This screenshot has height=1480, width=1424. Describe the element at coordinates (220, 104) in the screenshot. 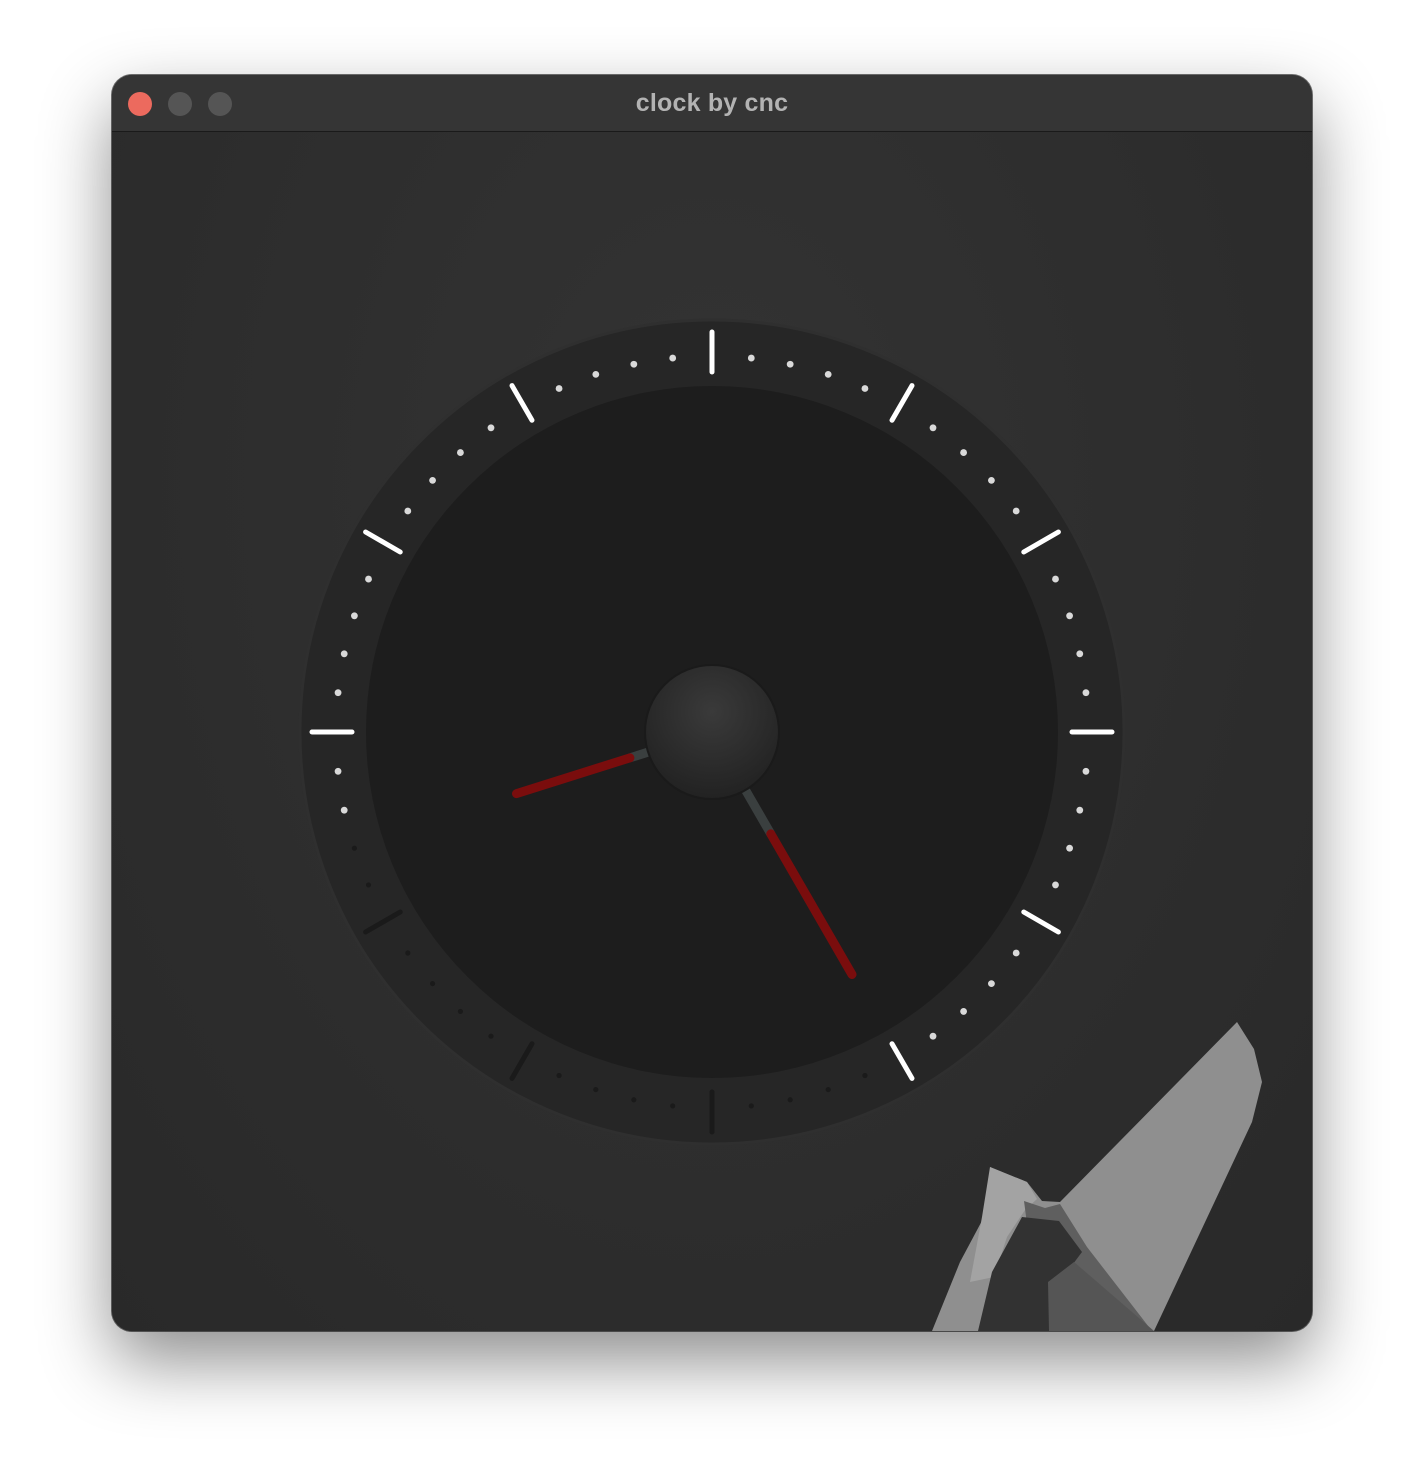

I see `zoom-button` at that location.